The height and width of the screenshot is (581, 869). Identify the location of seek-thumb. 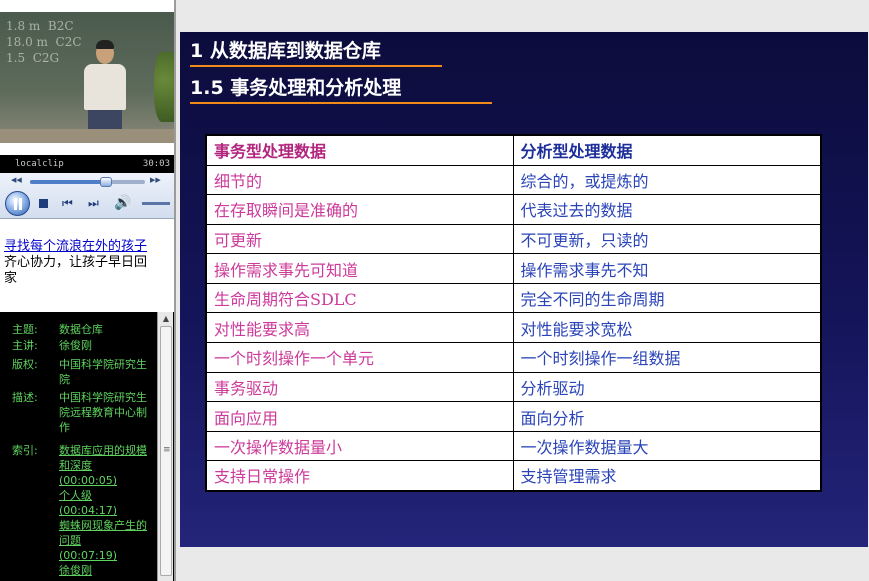
(105, 182).